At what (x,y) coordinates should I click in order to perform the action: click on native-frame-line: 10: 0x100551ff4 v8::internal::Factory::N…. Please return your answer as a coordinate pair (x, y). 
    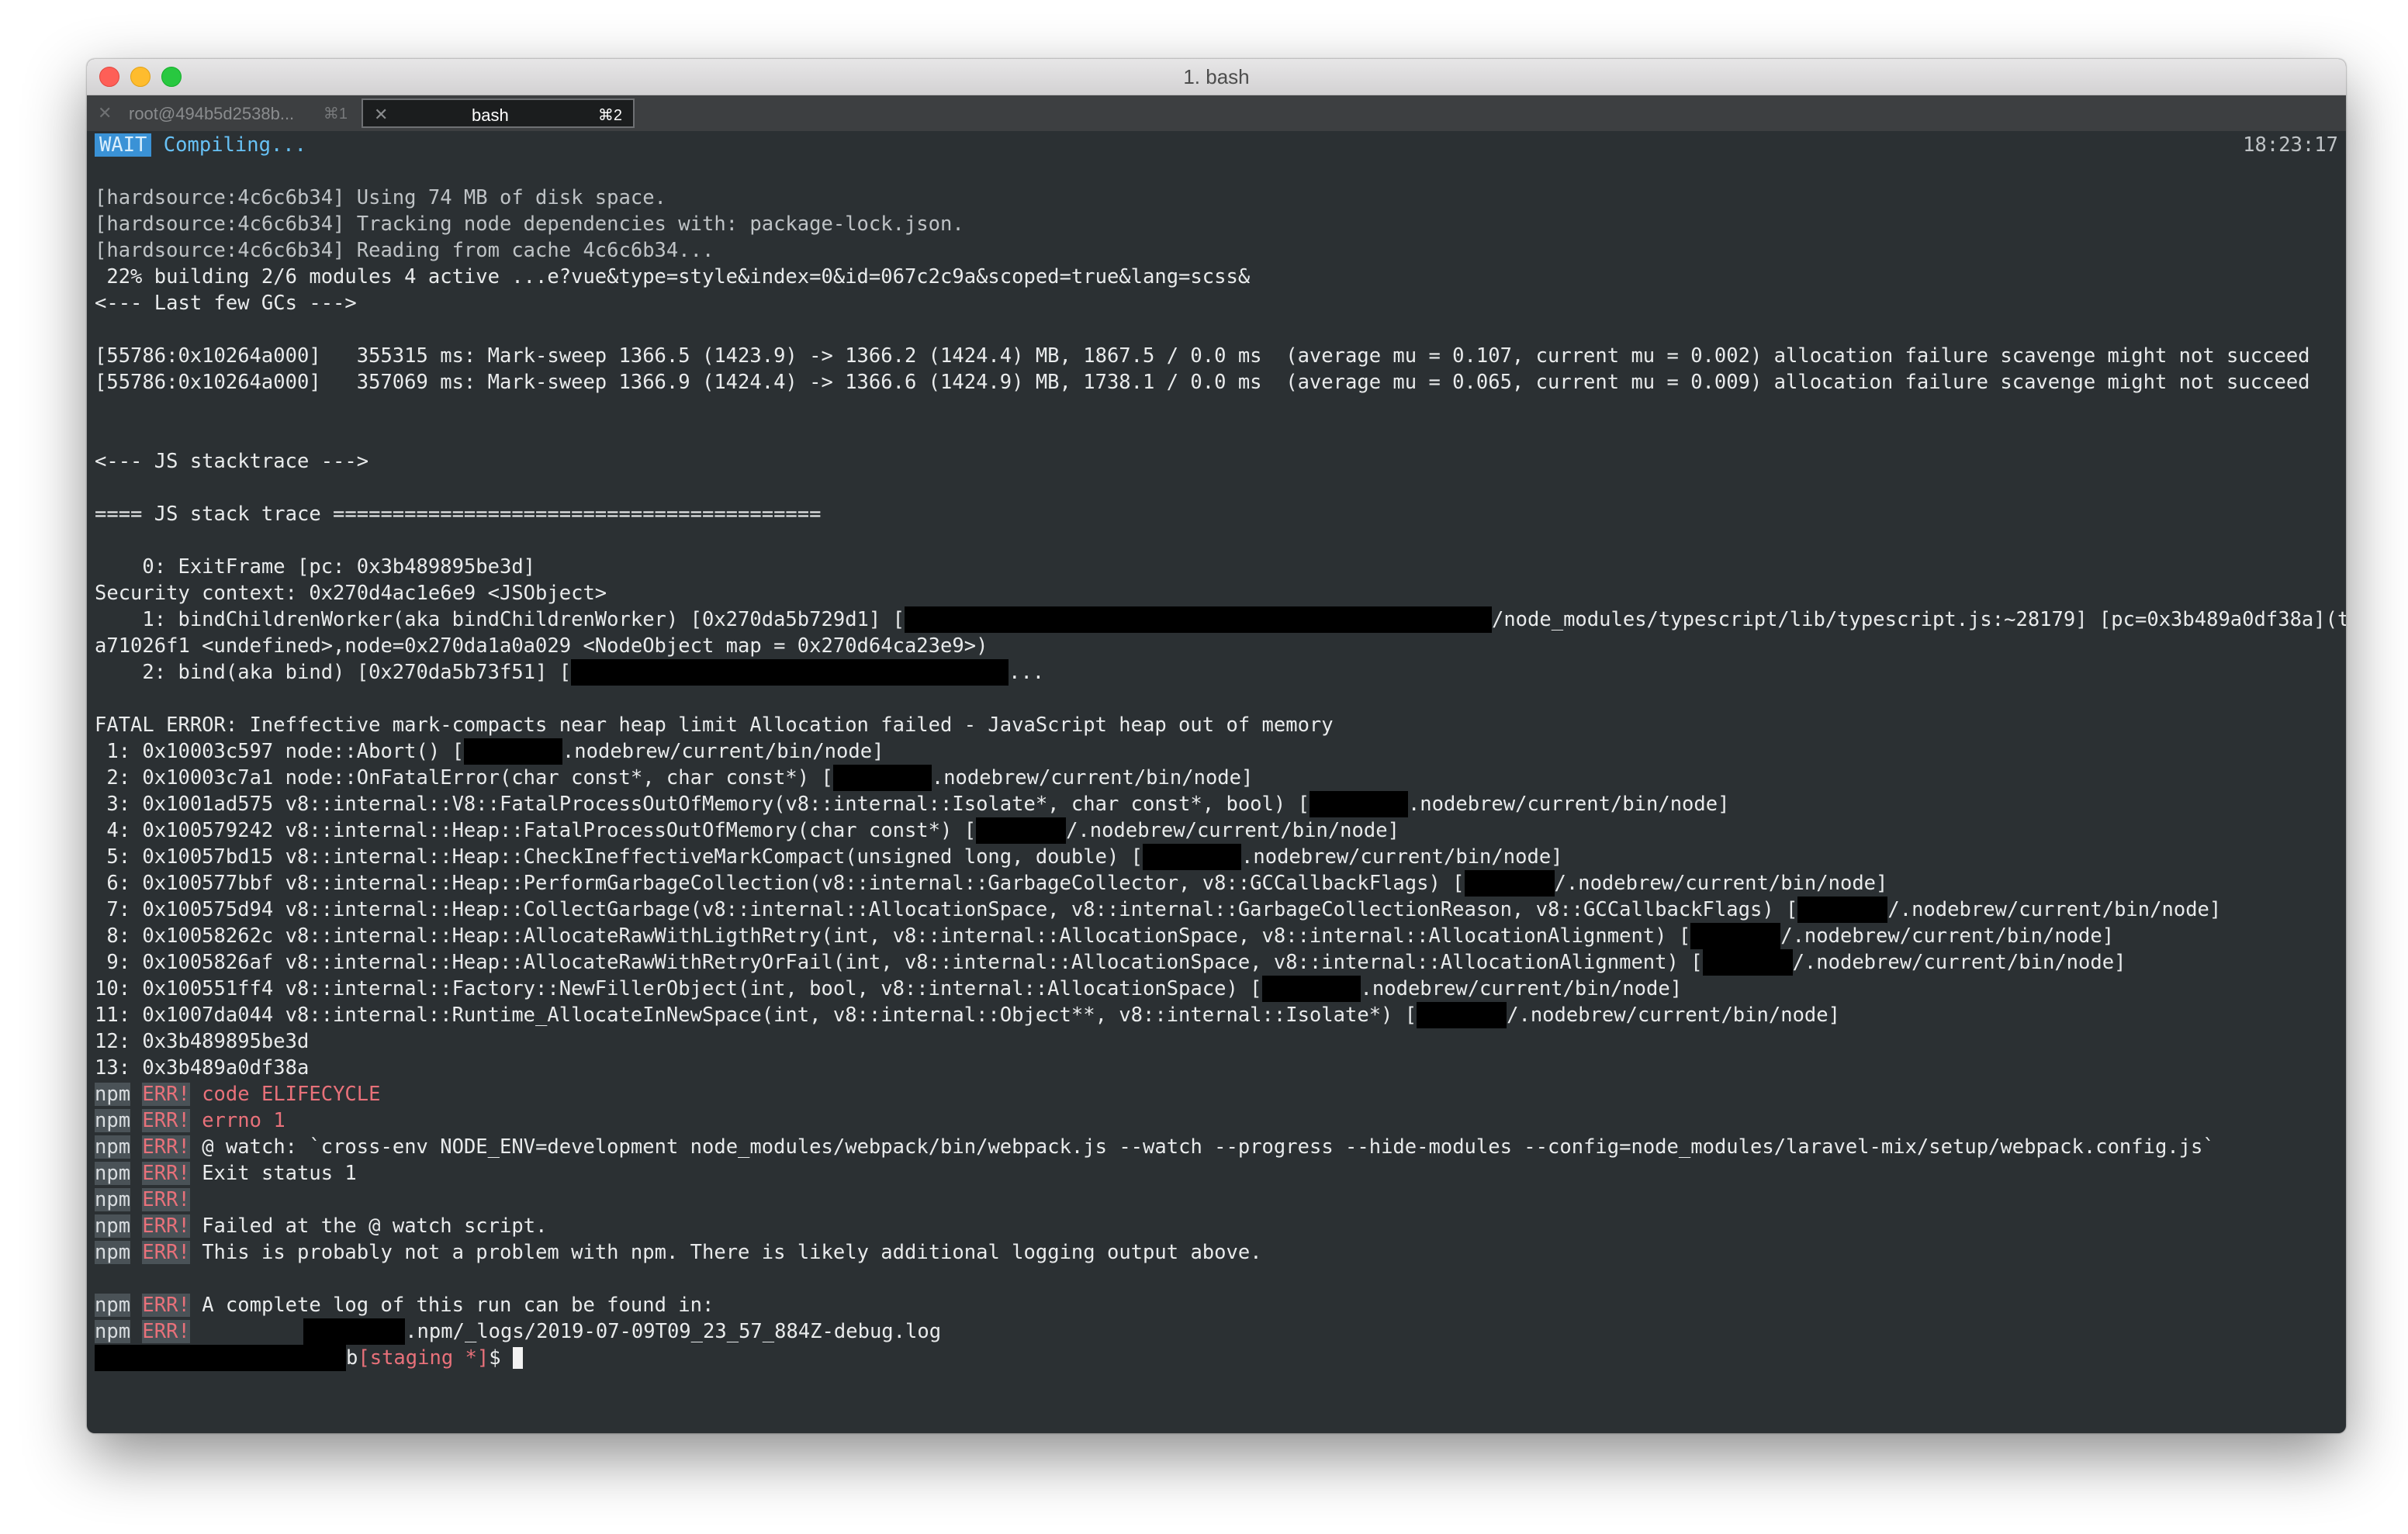
    Looking at the image, I should click on (889, 989).